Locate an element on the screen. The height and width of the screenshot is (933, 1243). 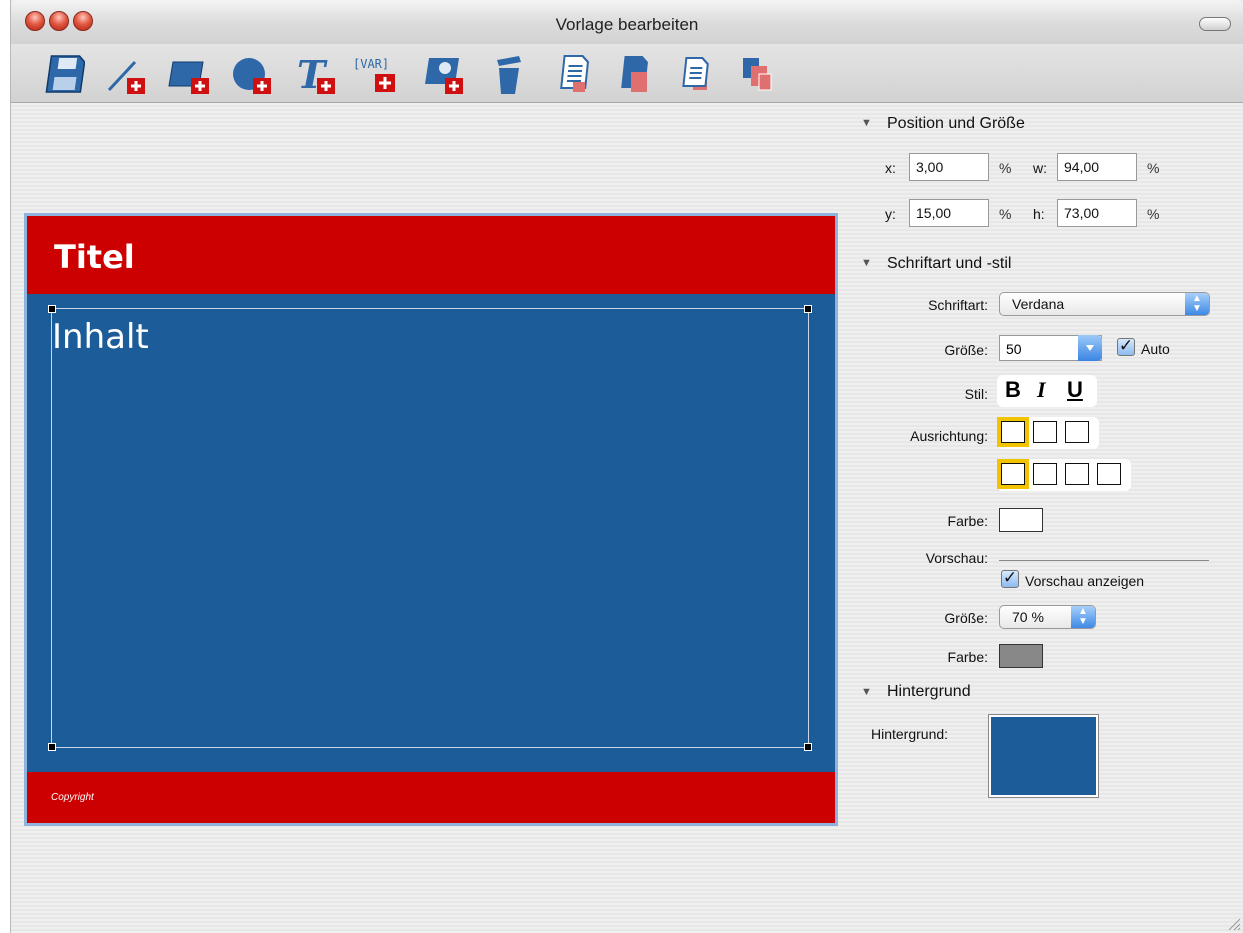
send-backward-icon is located at coordinates (761, 74).